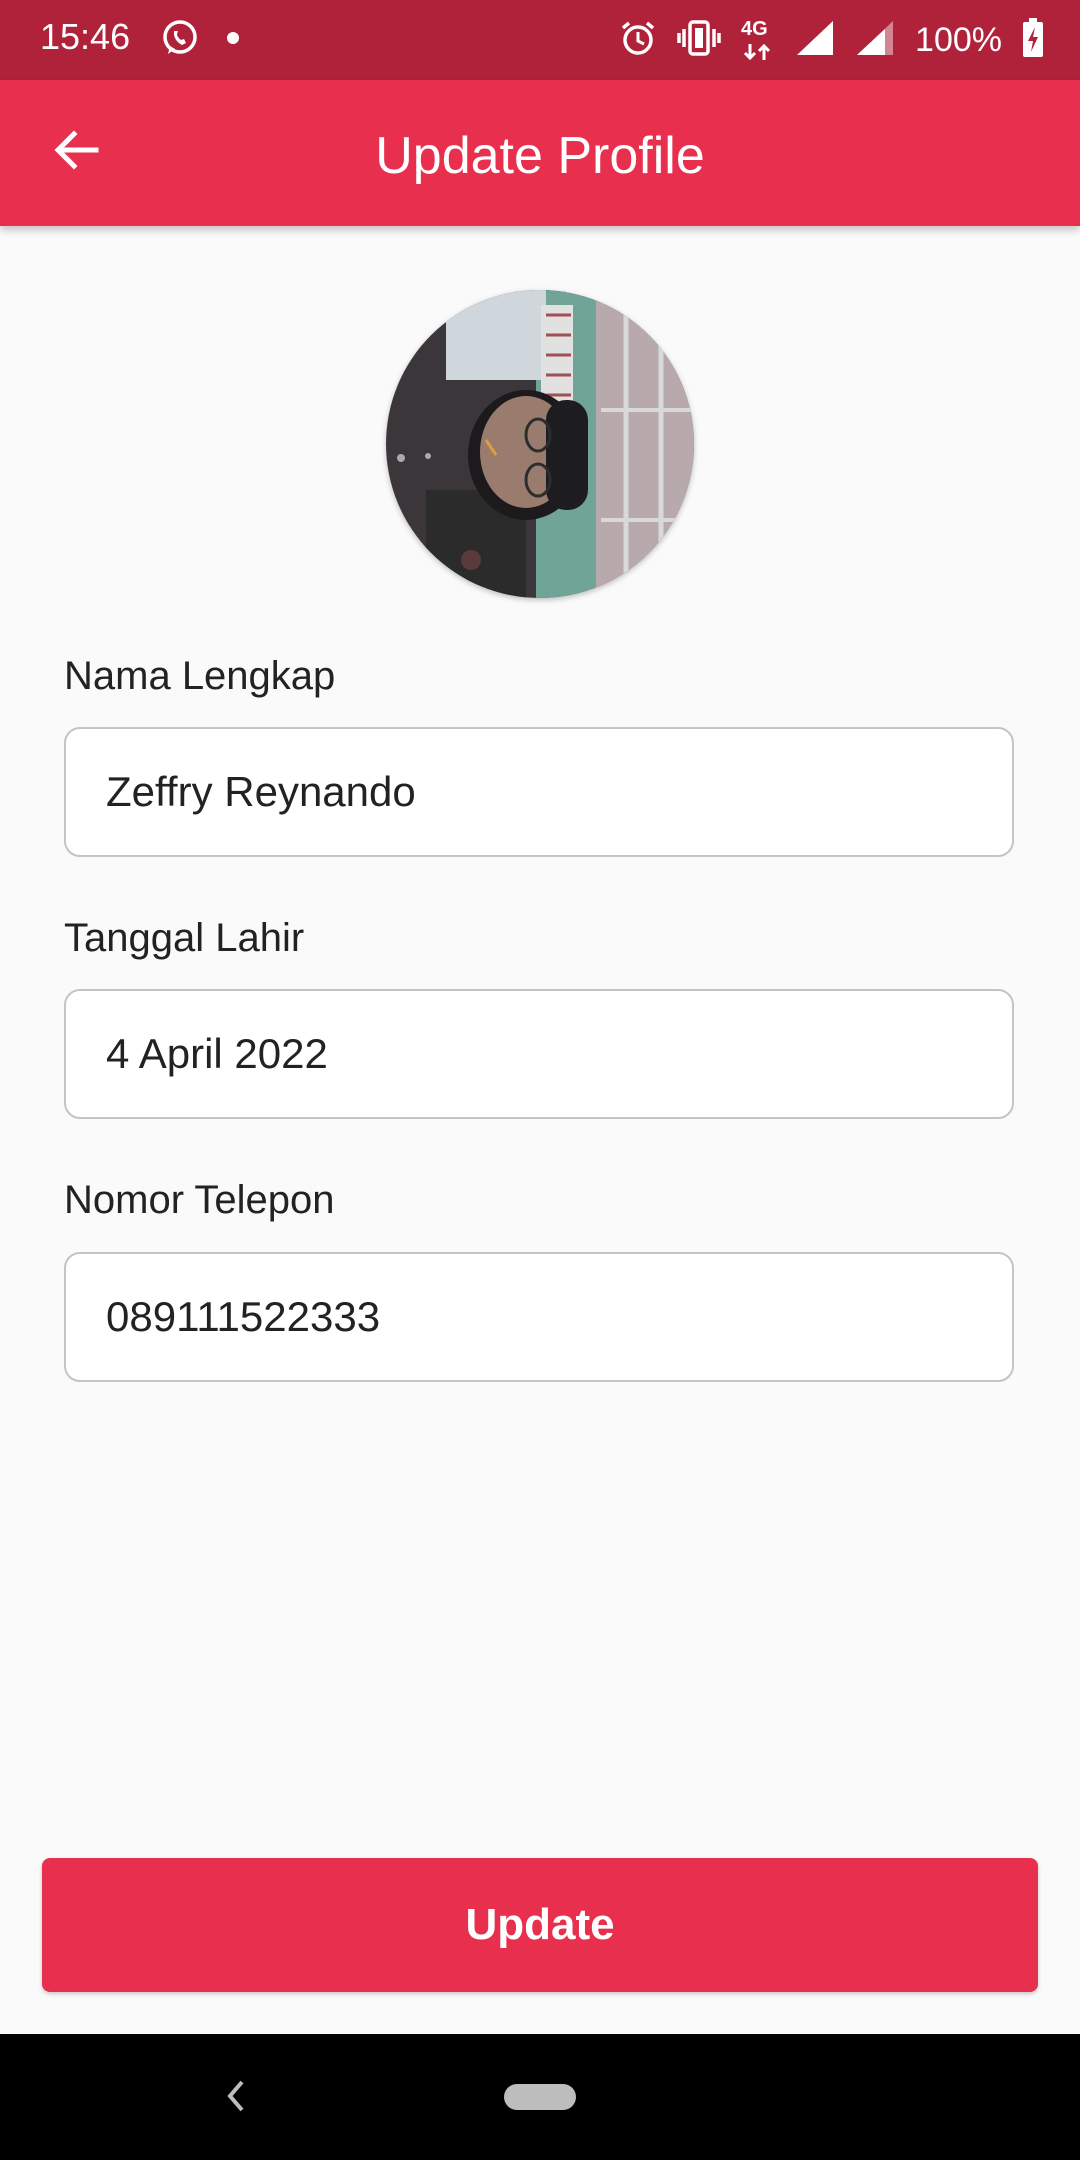  I want to click on avatar-photo, so click(540, 444).